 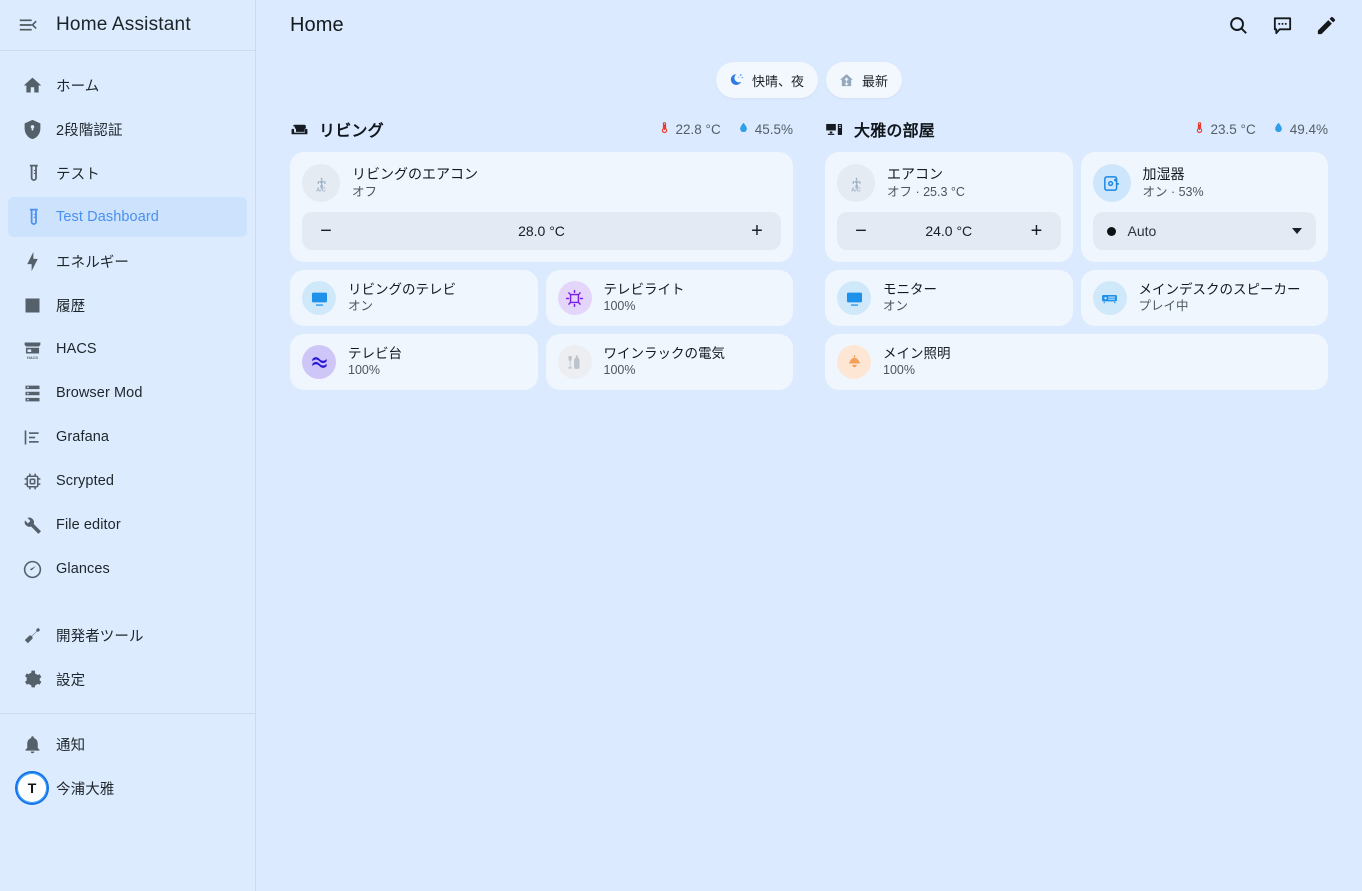 What do you see at coordinates (1204, 207) in the screenshot?
I see `humidifier-card: 加湿器 オン · 53% Auto` at bounding box center [1204, 207].